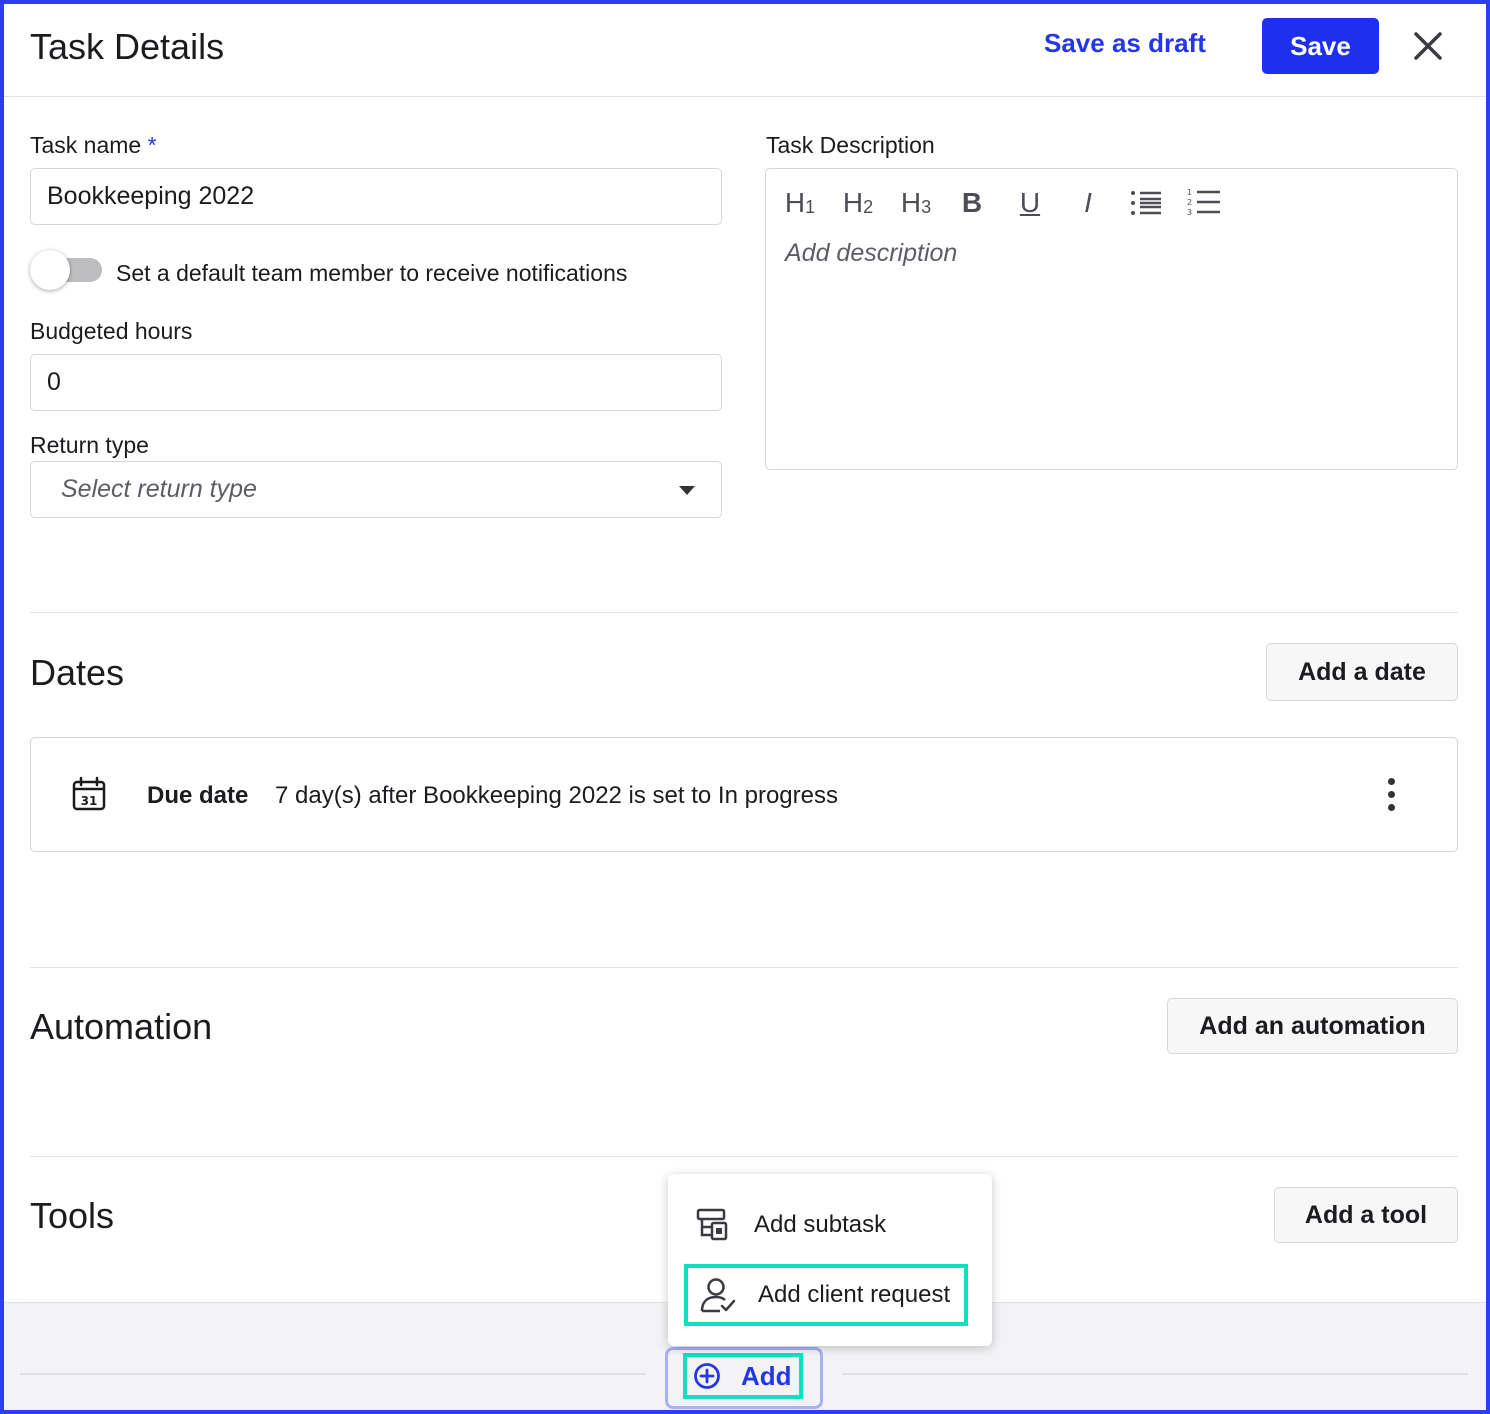  What do you see at coordinates (1189, 212) in the screenshot?
I see `svg-text: 3` at bounding box center [1189, 212].